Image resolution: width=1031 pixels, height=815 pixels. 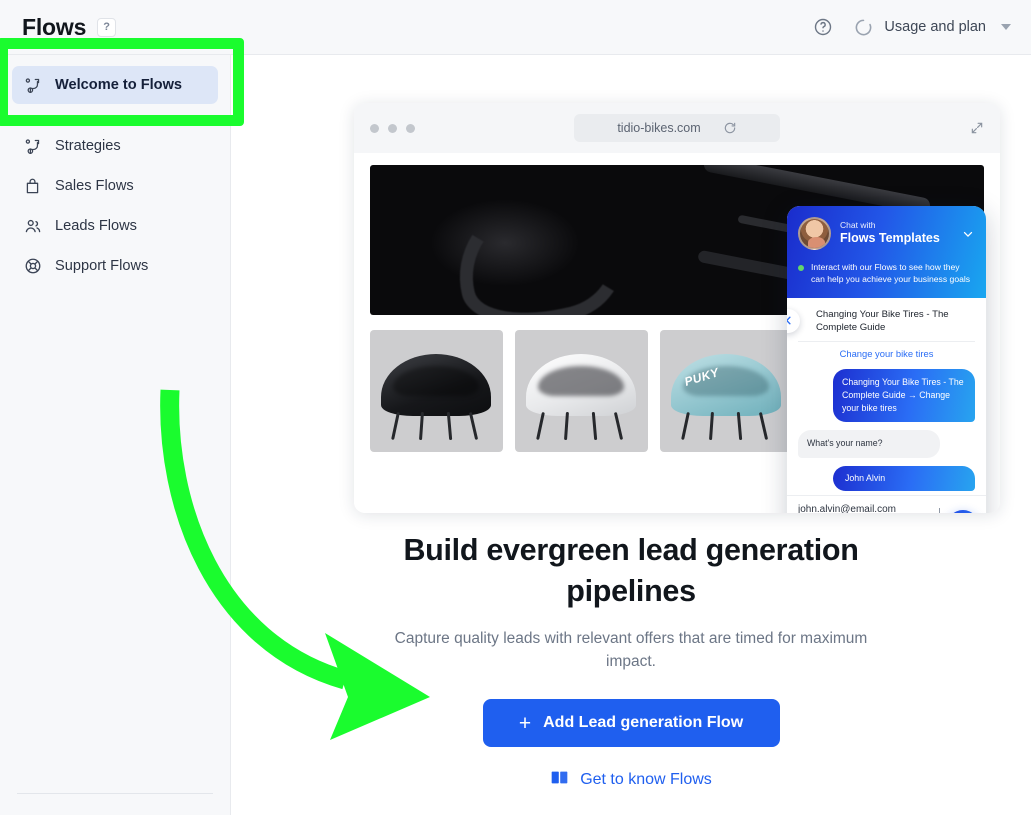 I want to click on header-left-group: Flows ?, so click(x=58, y=27).